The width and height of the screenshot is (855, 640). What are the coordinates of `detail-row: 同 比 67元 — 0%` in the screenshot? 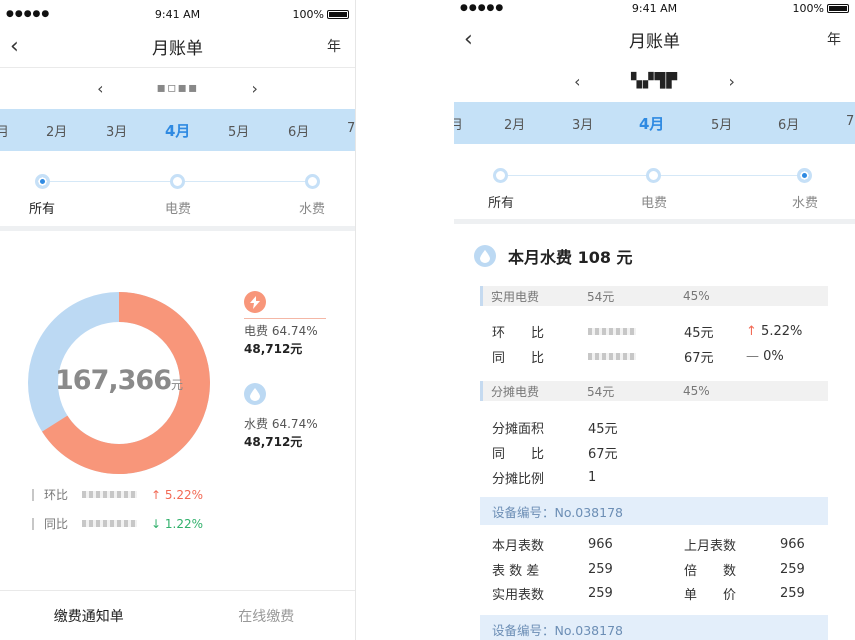 It's located at (638, 356).